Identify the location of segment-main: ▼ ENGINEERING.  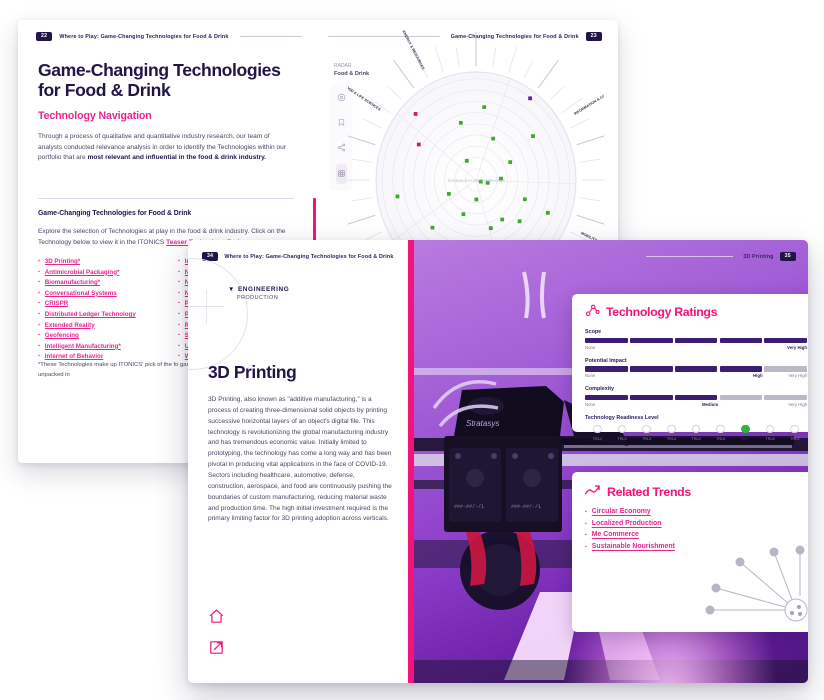
(258, 289).